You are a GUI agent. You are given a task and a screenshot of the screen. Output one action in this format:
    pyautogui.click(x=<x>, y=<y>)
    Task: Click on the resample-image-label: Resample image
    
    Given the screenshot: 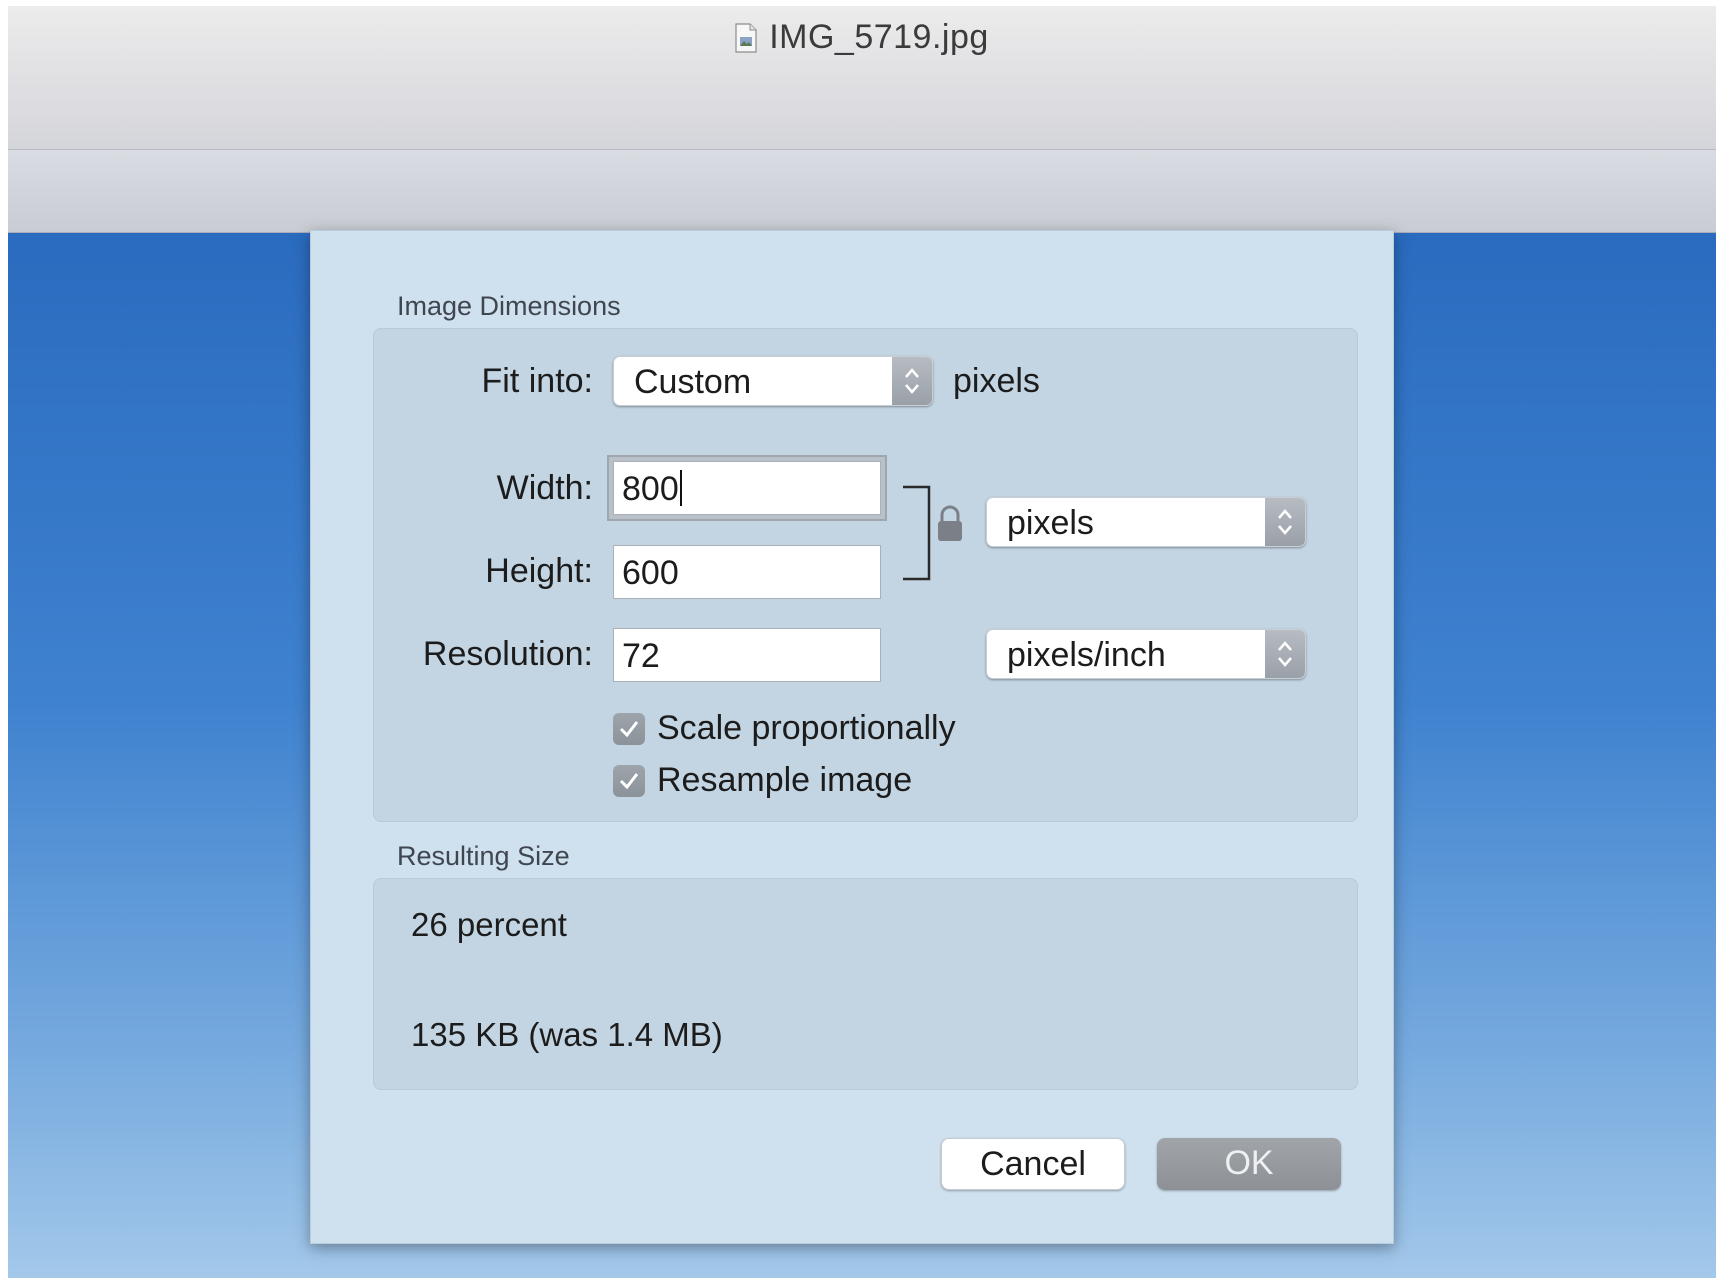 What is the action you would take?
    pyautogui.click(x=785, y=780)
    